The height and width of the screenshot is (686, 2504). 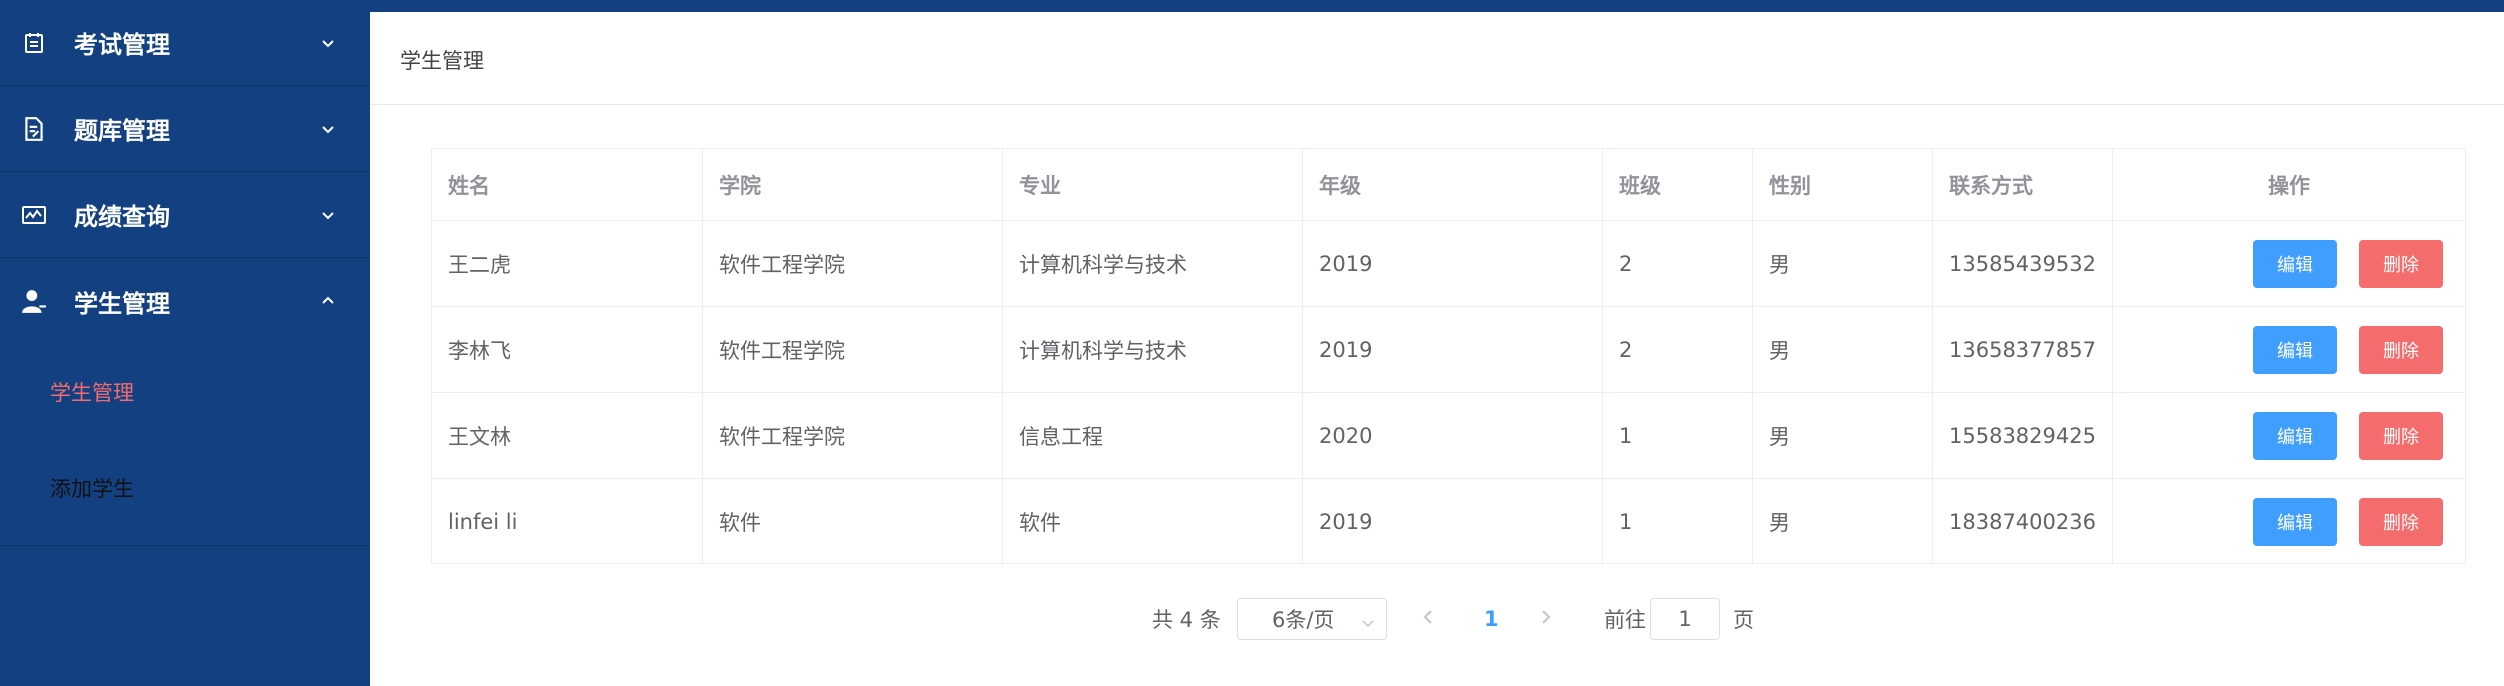 I want to click on chevron-left-icon, so click(x=1428, y=619).